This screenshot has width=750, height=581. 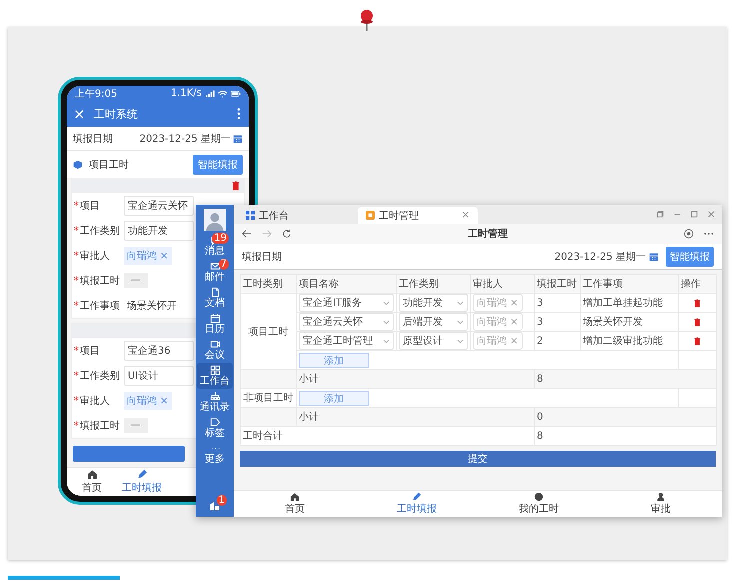 What do you see at coordinates (502, 284) in the screenshot?
I see `column-header: 审批人` at bounding box center [502, 284].